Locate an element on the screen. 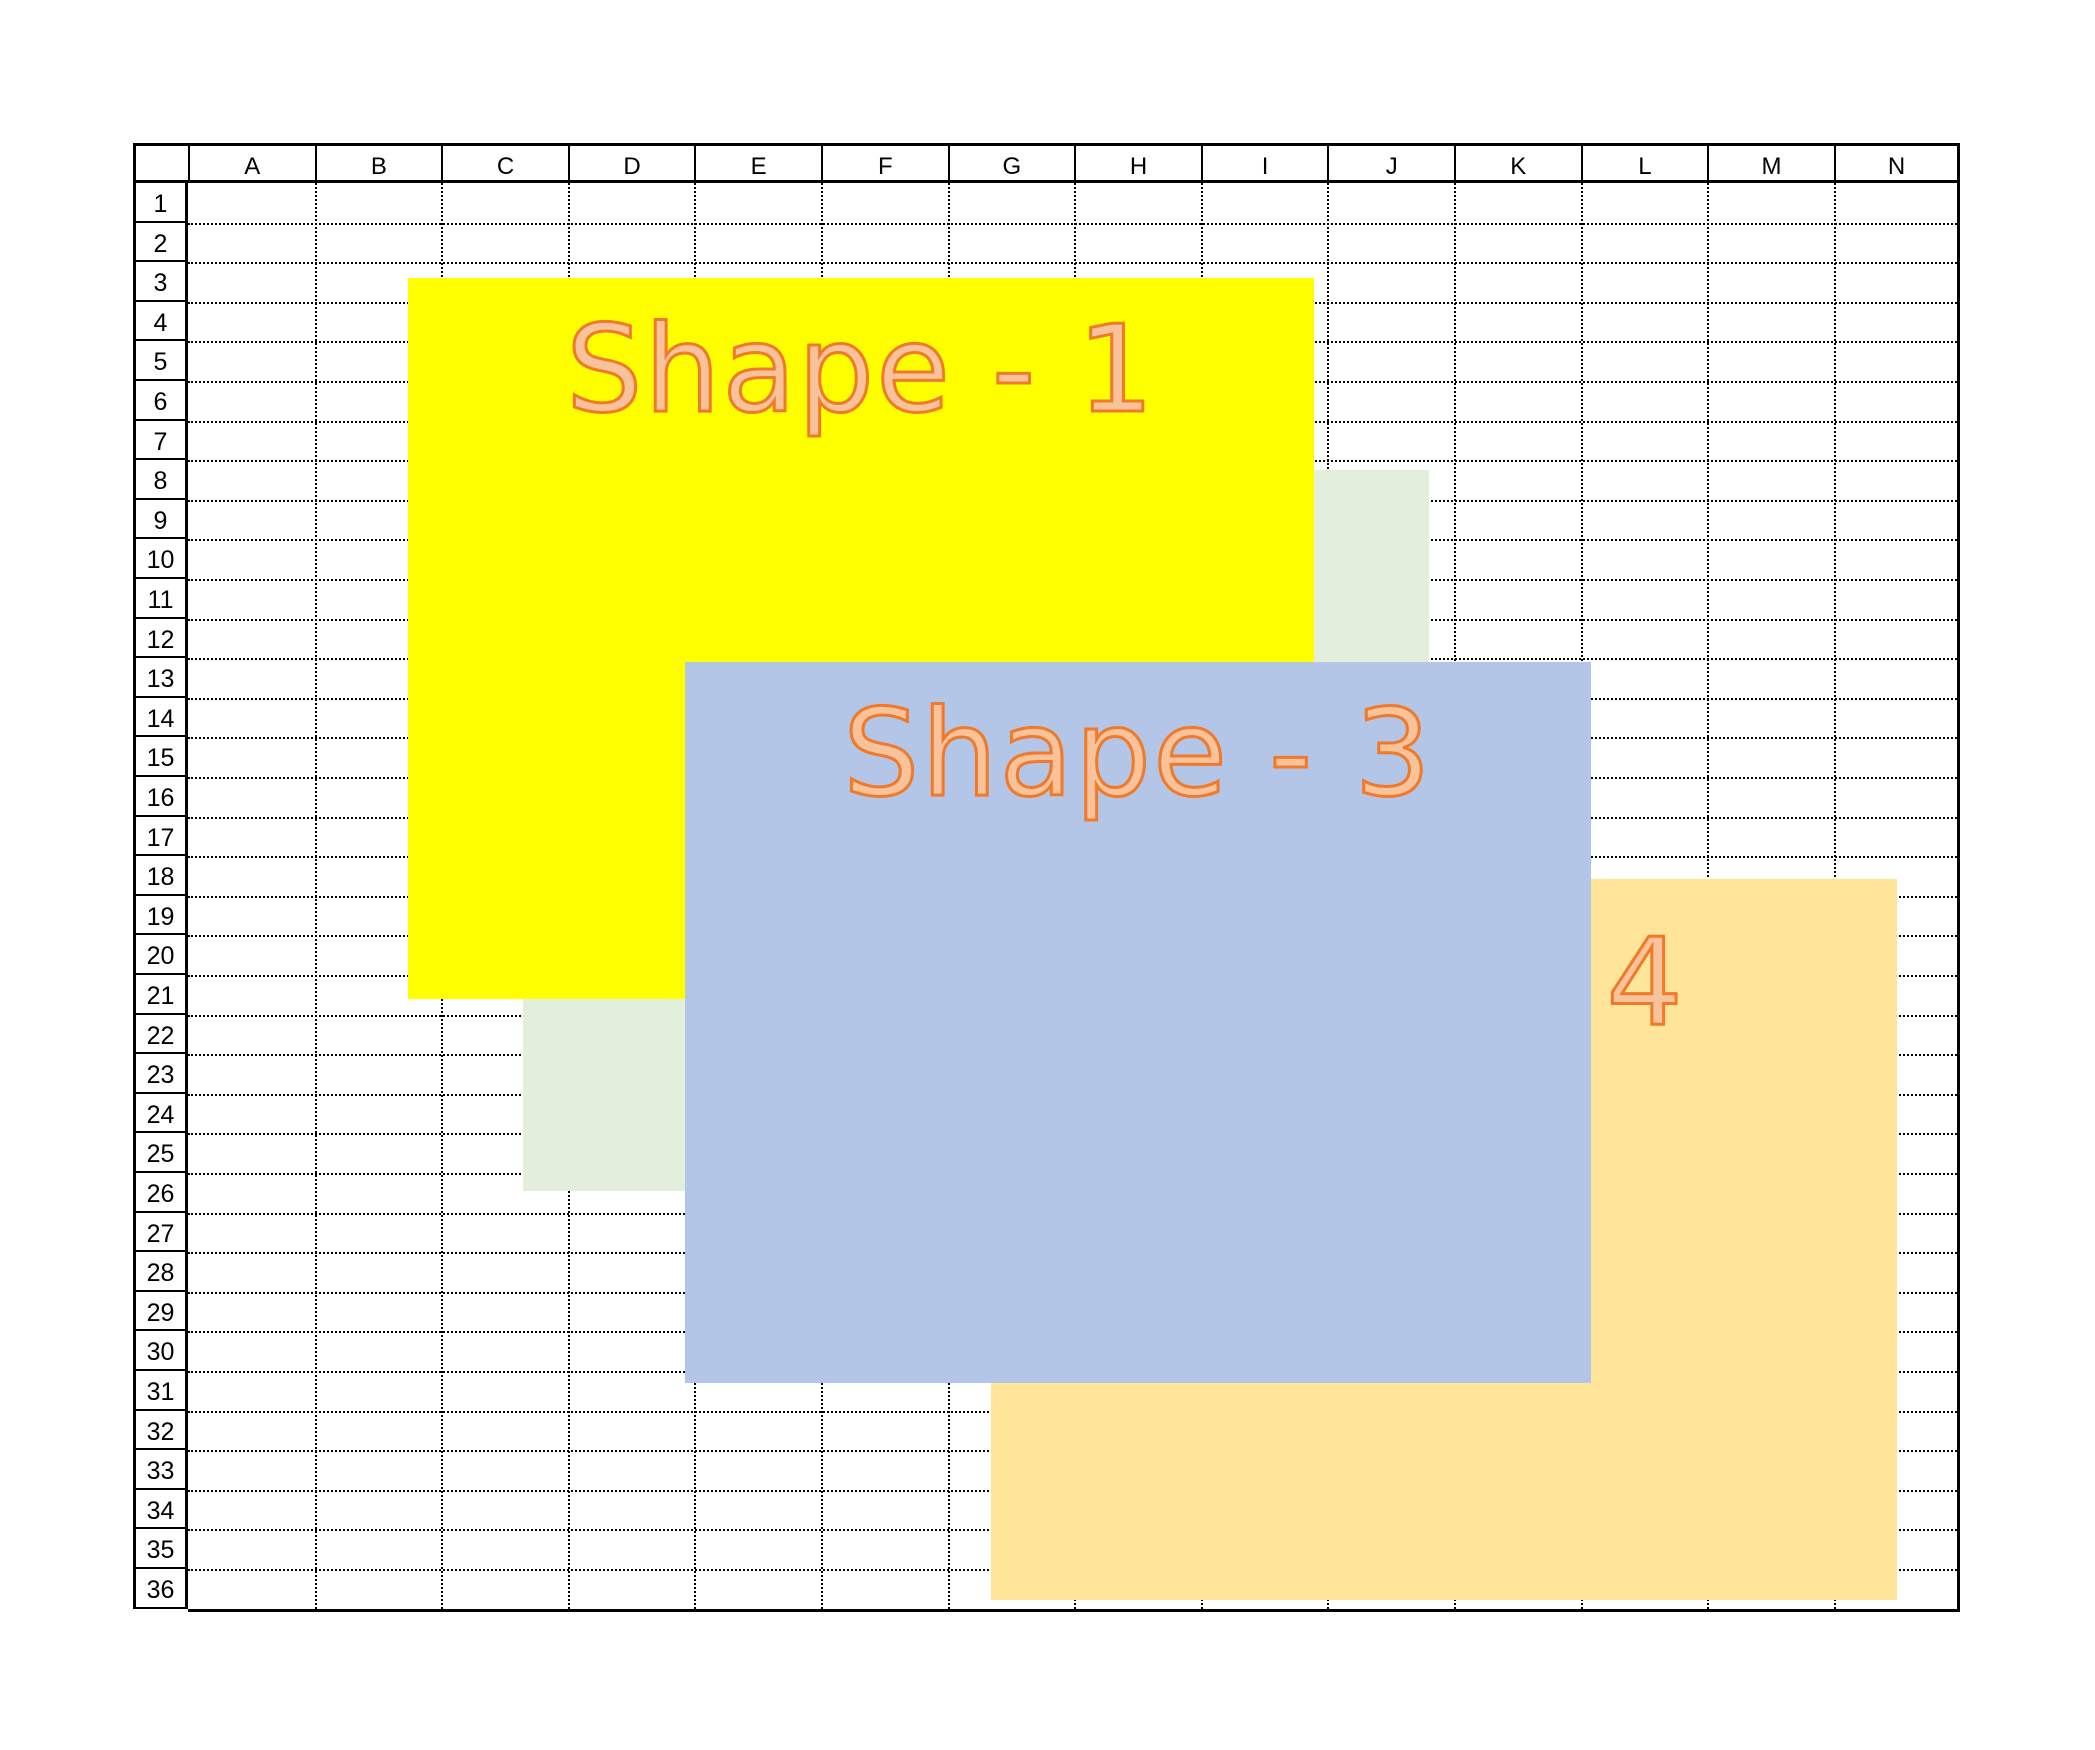 This screenshot has width=2095, height=1750. row-header-5: 5 is located at coordinates (160, 361).